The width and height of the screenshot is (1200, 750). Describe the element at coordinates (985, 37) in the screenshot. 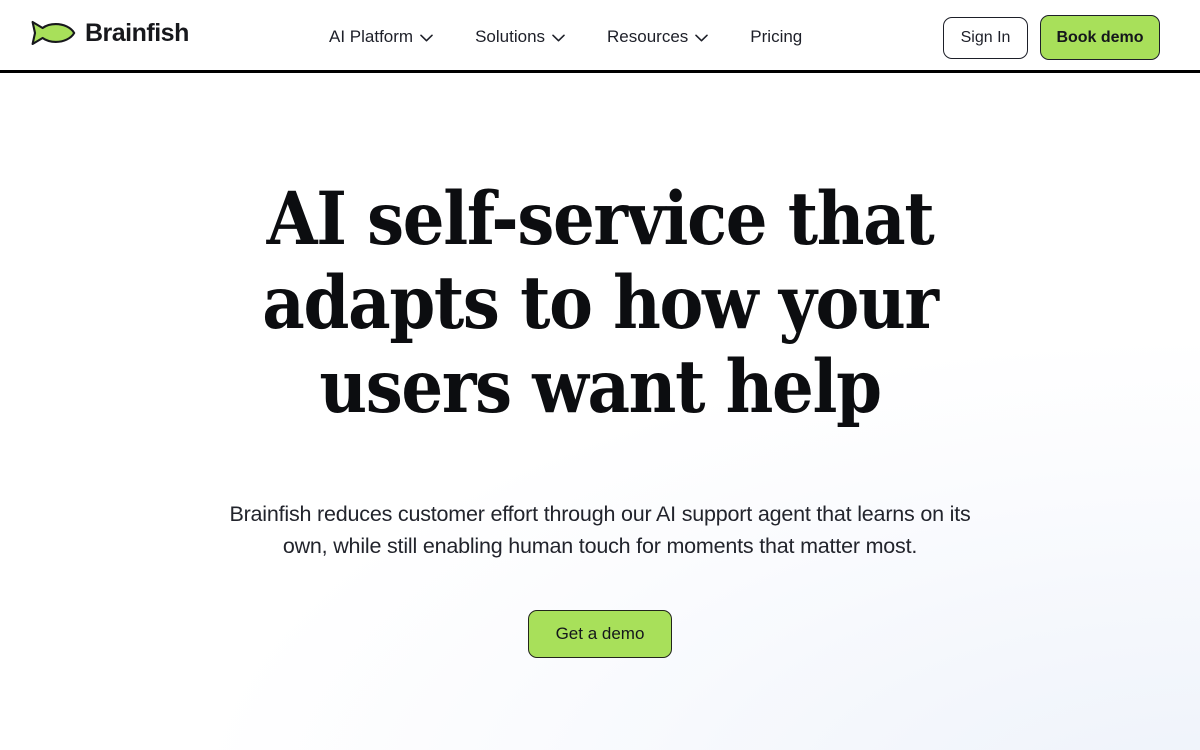

I see `sign-in-button: Sign In` at that location.